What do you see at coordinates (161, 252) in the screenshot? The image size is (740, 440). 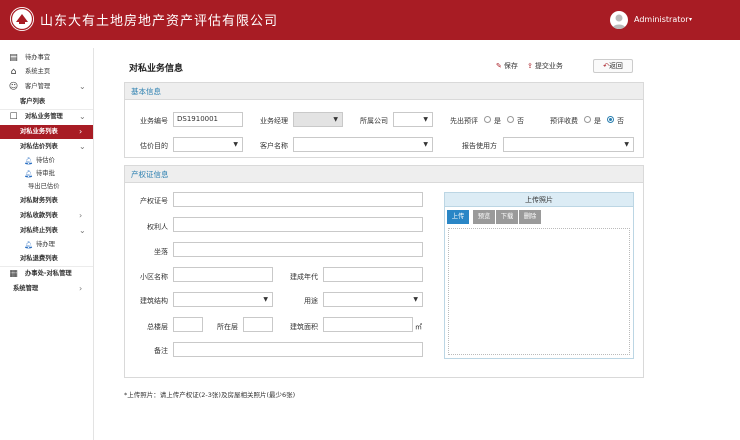 I see `location-label: 坐落` at bounding box center [161, 252].